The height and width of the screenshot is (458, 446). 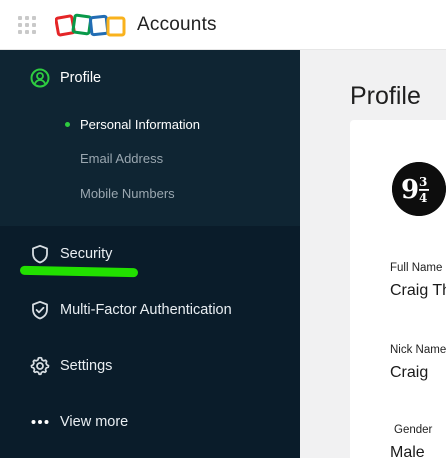 I want to click on svg-text: 9, so click(x=410, y=190).